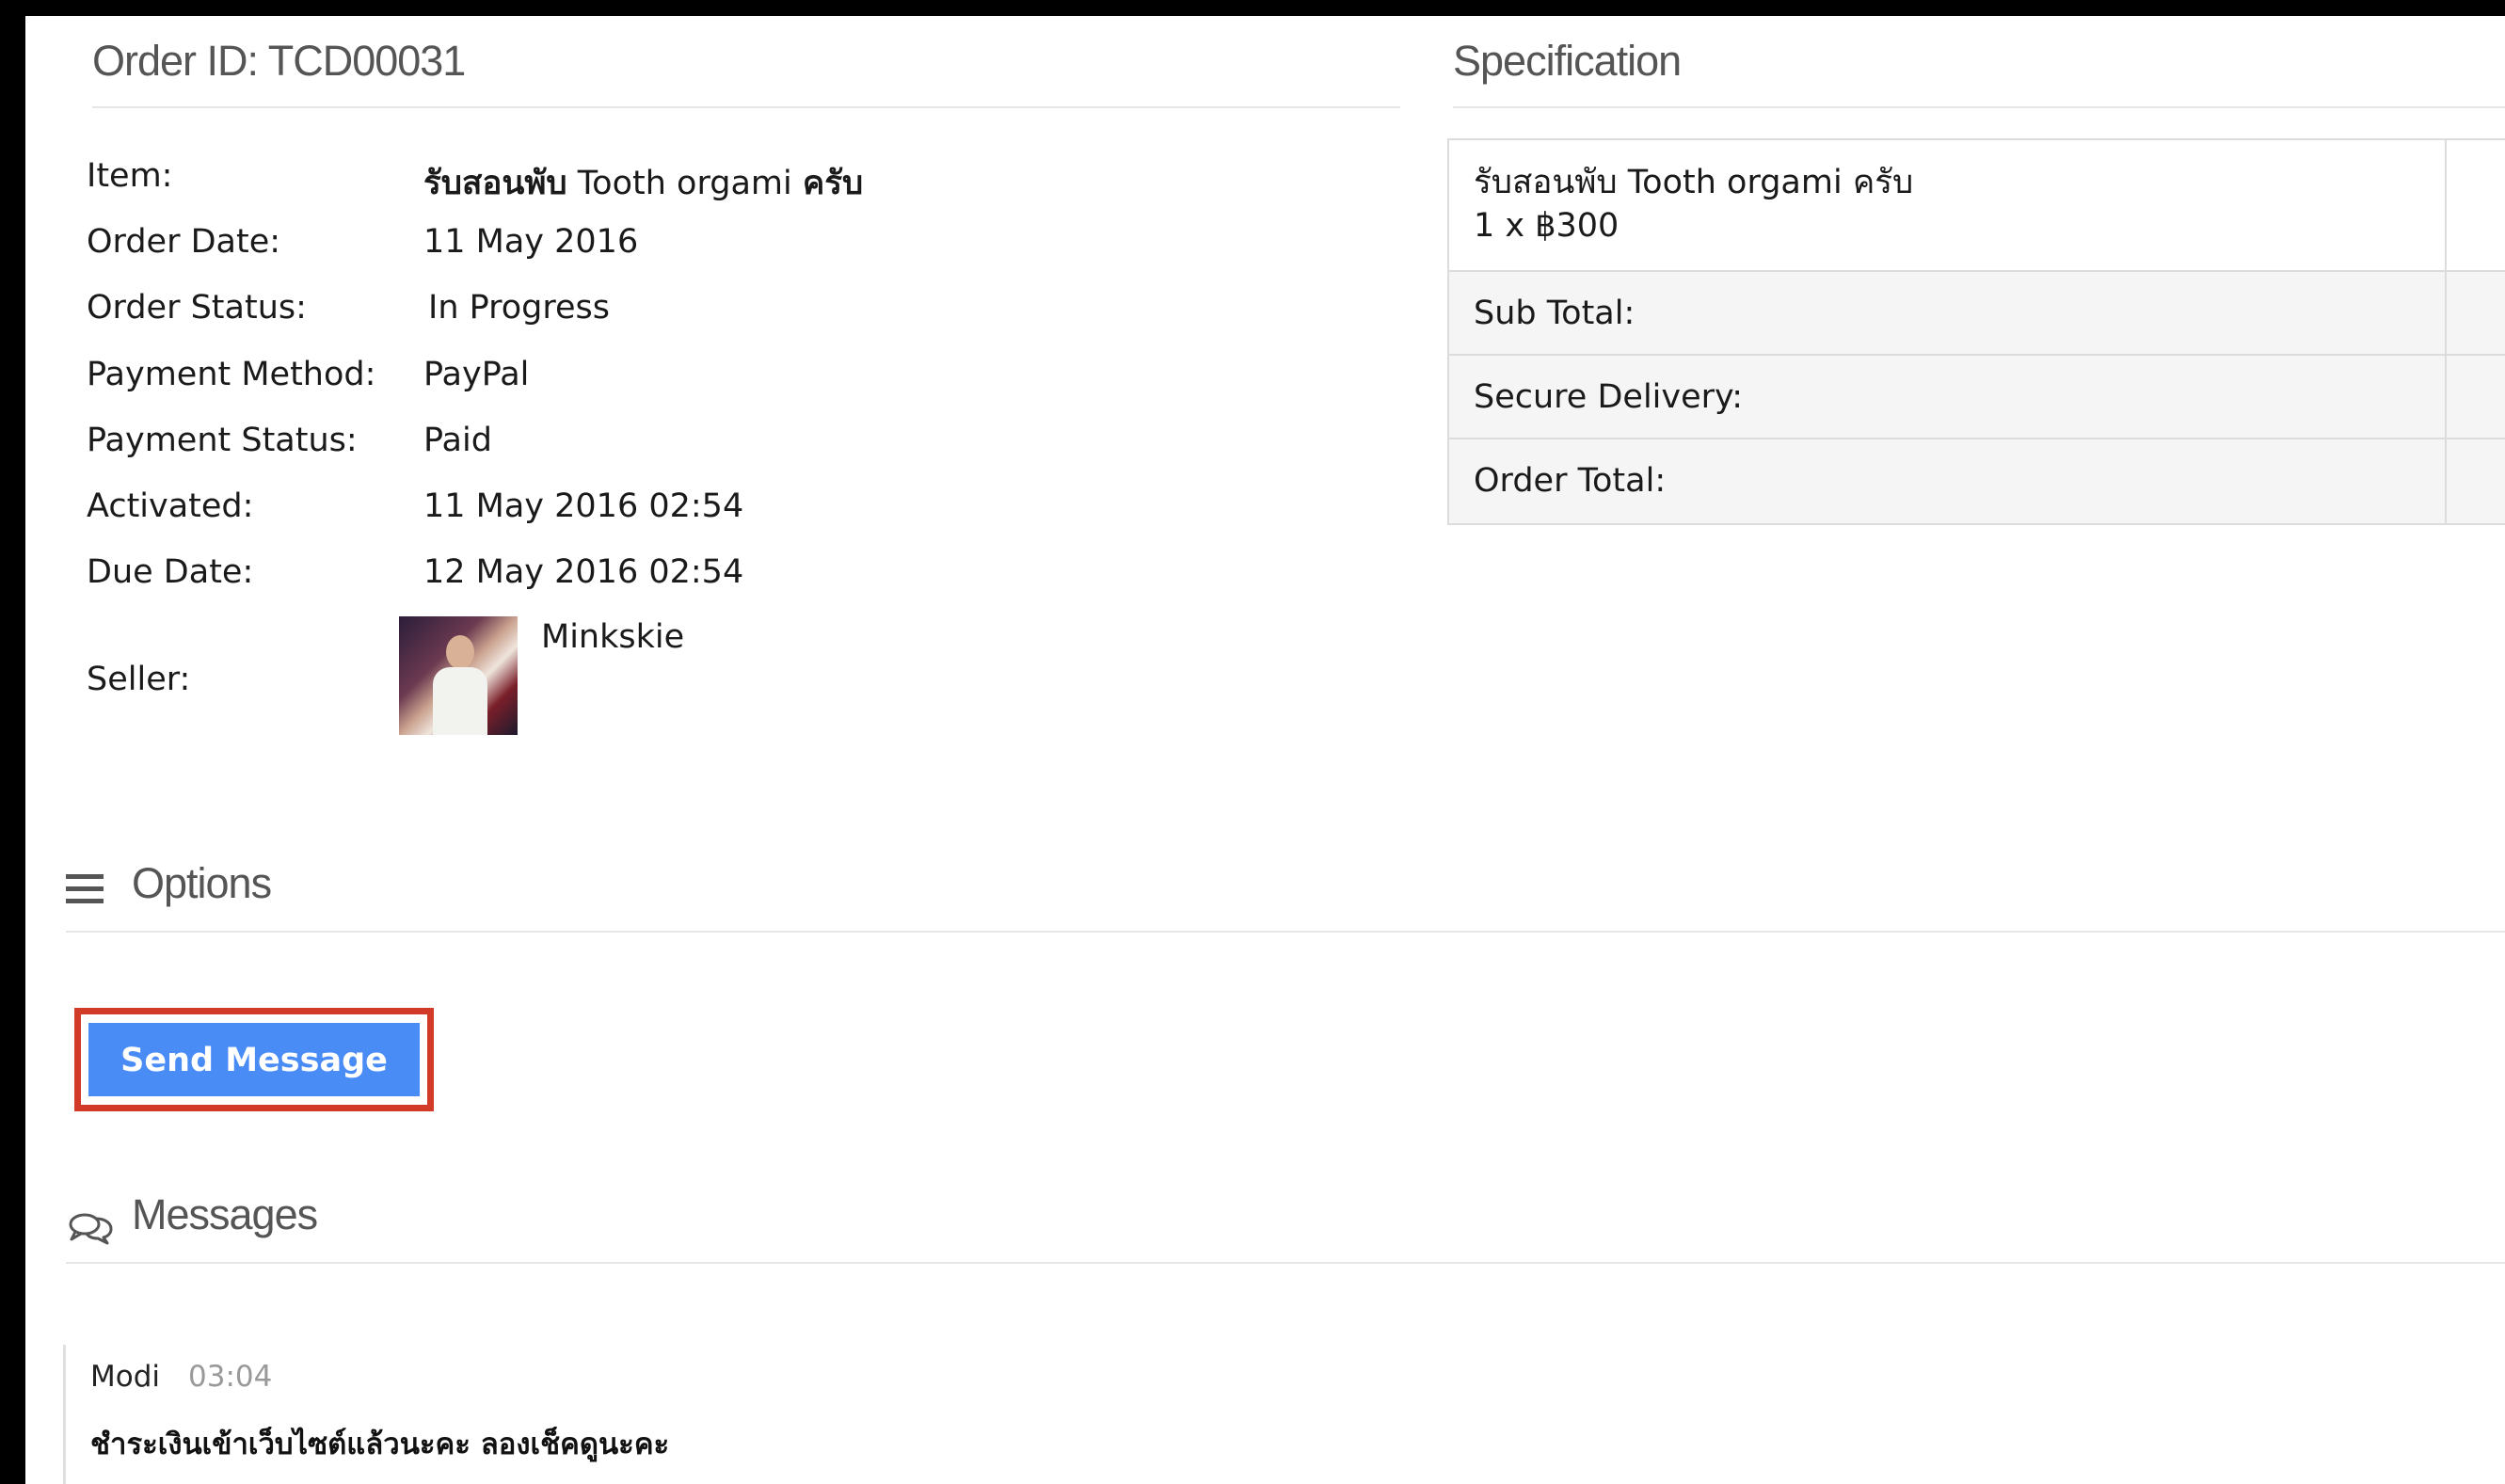 This screenshot has width=2505, height=1484. What do you see at coordinates (833, 183) in the screenshot?
I see `item-thai-suffix: ครับ` at bounding box center [833, 183].